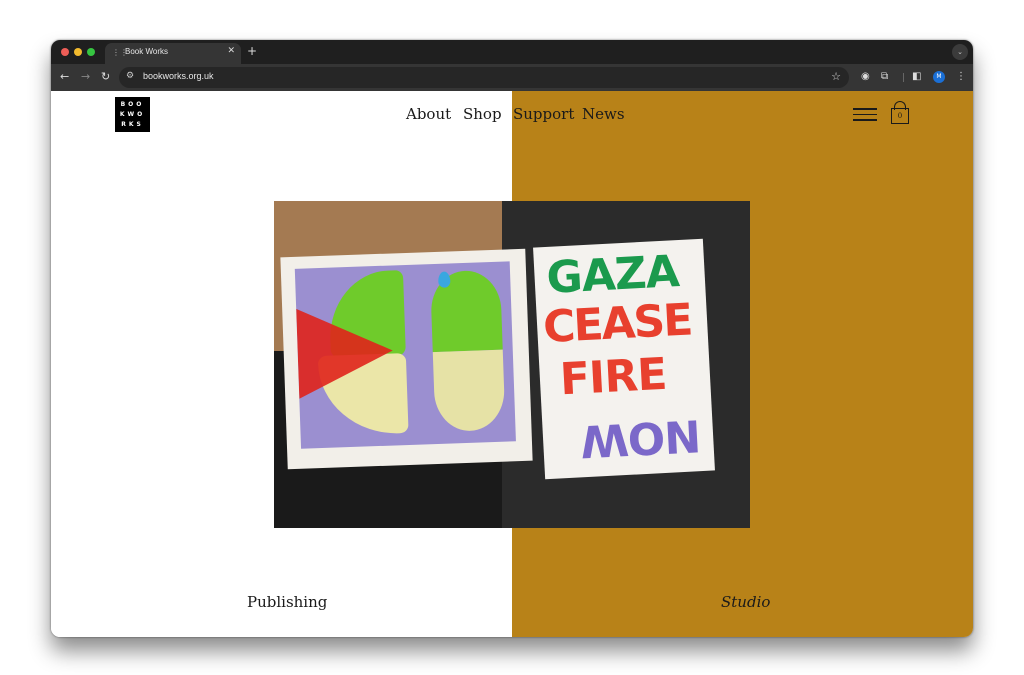 Image resolution: width=1024 pixels, height=675 pixels. What do you see at coordinates (132, 104) in the screenshot?
I see `logo-line: BOO` at bounding box center [132, 104].